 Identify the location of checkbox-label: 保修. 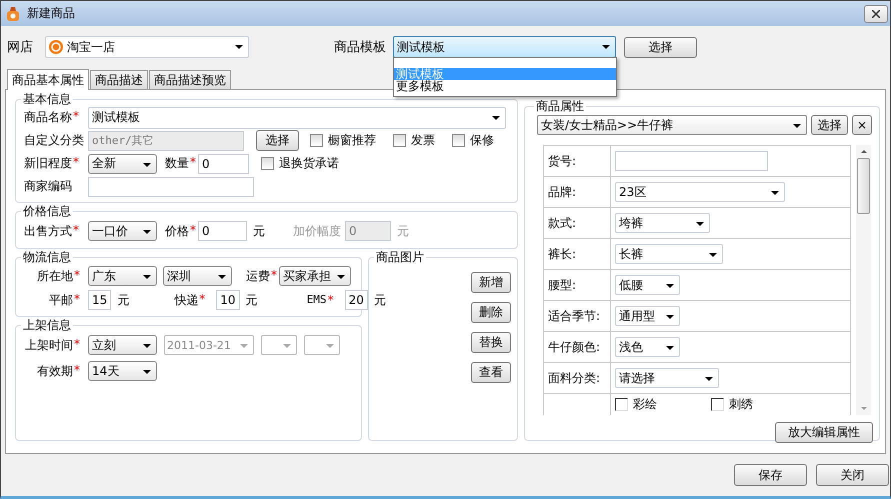
(482, 140).